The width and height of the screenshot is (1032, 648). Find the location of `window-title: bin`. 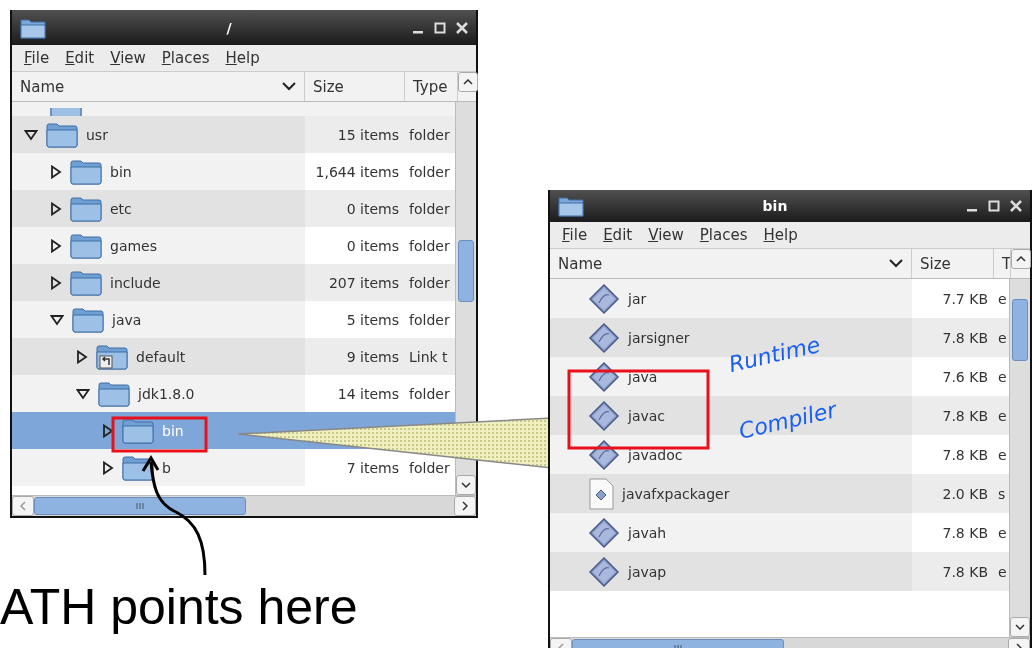

window-title: bin is located at coordinates (775, 206).